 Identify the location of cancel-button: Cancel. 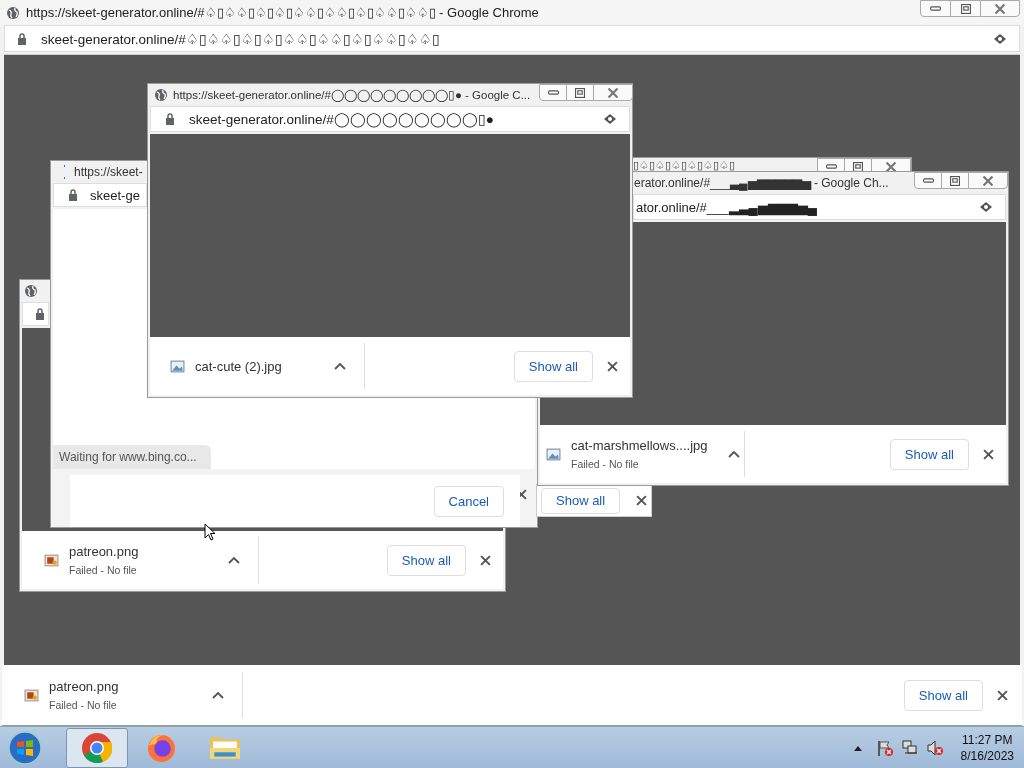
(468, 501).